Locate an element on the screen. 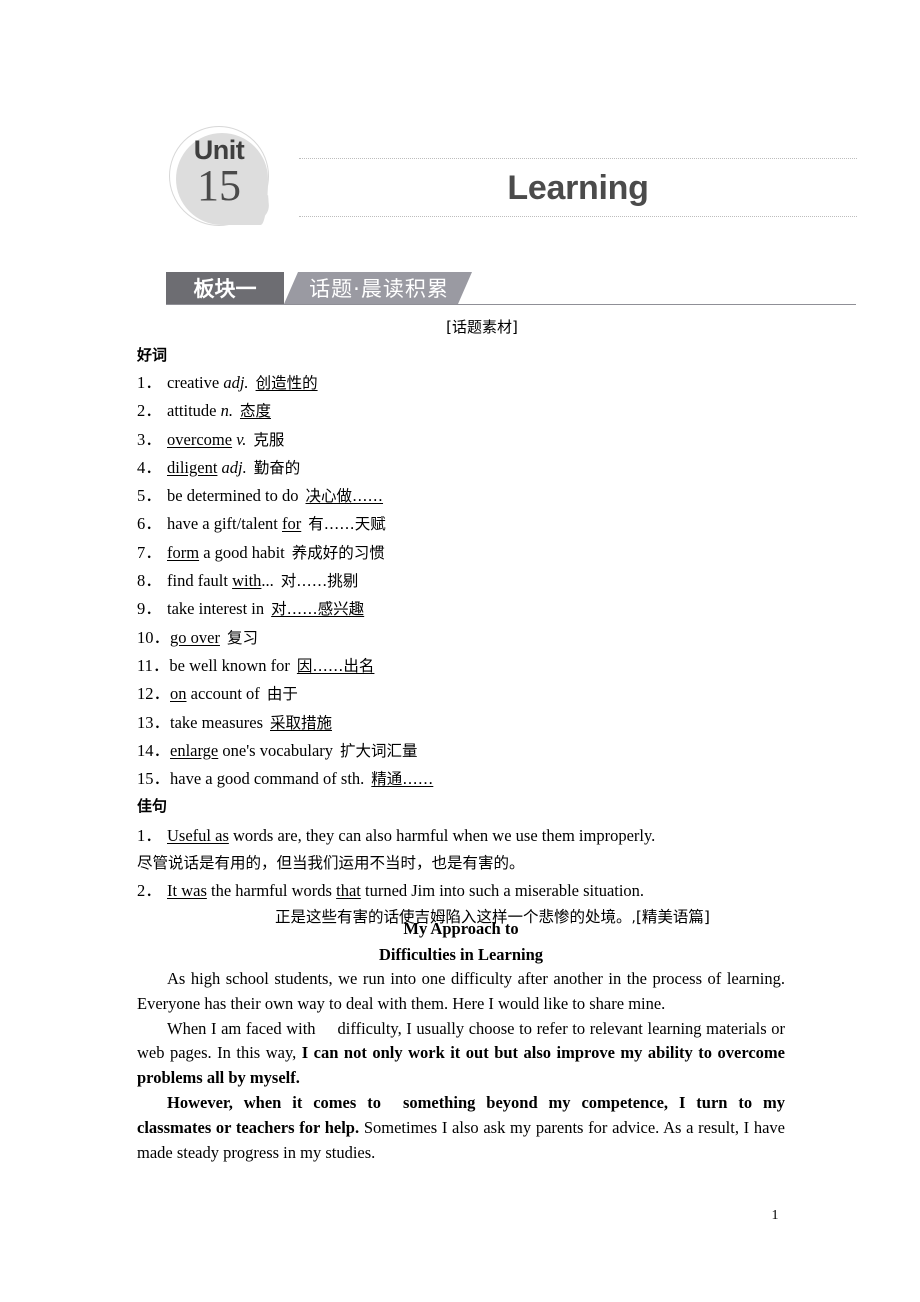 This screenshot has height=1302, width=920. unit-number-label: 15 is located at coordinates (219, 185).